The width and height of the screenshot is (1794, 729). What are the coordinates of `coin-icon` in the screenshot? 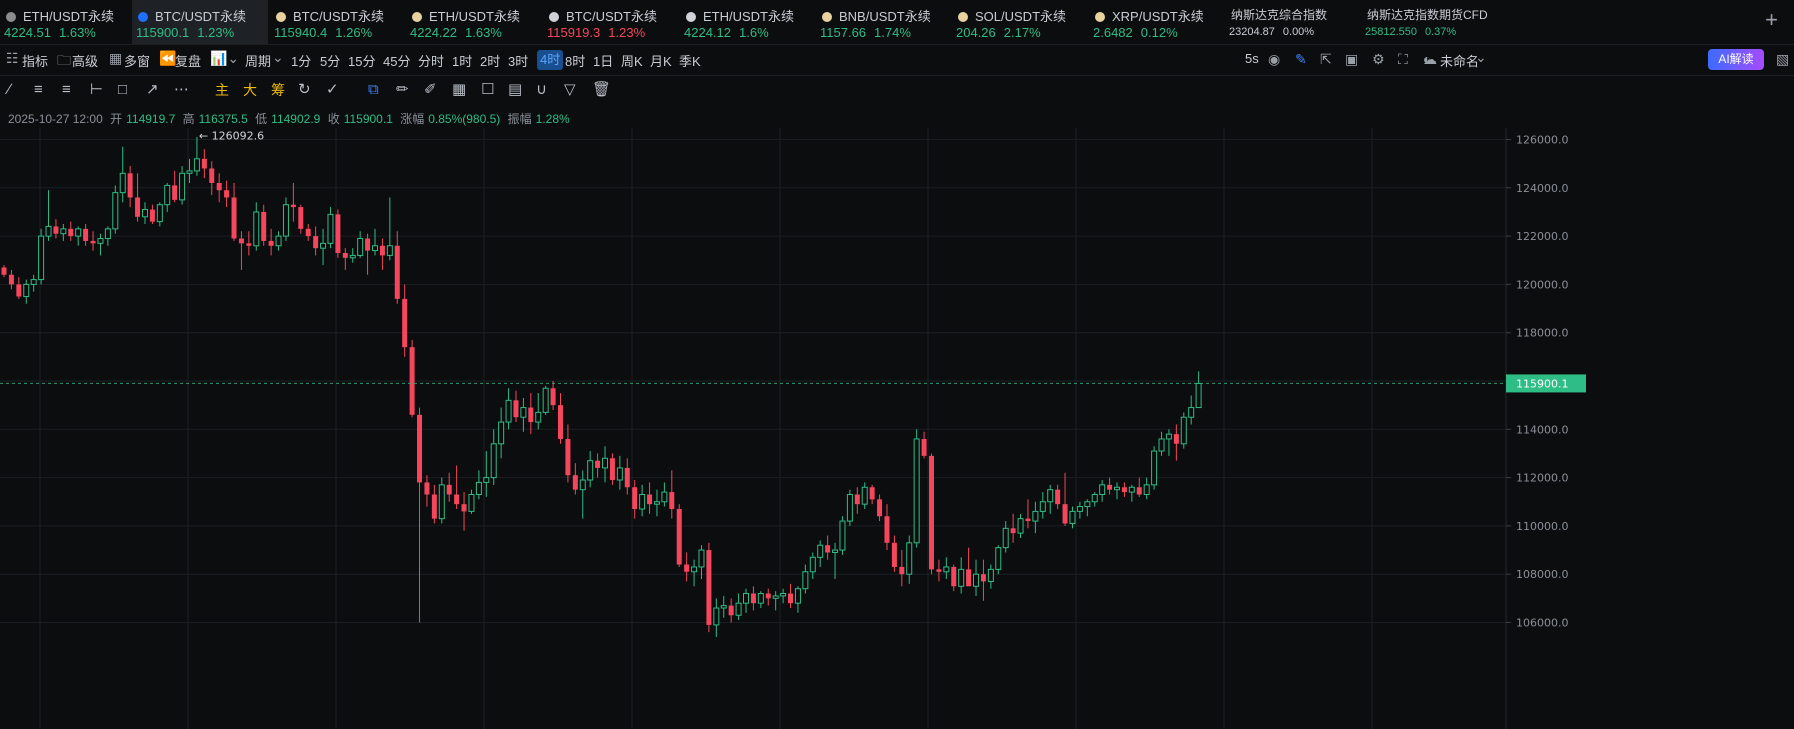 It's located at (1100, 17).